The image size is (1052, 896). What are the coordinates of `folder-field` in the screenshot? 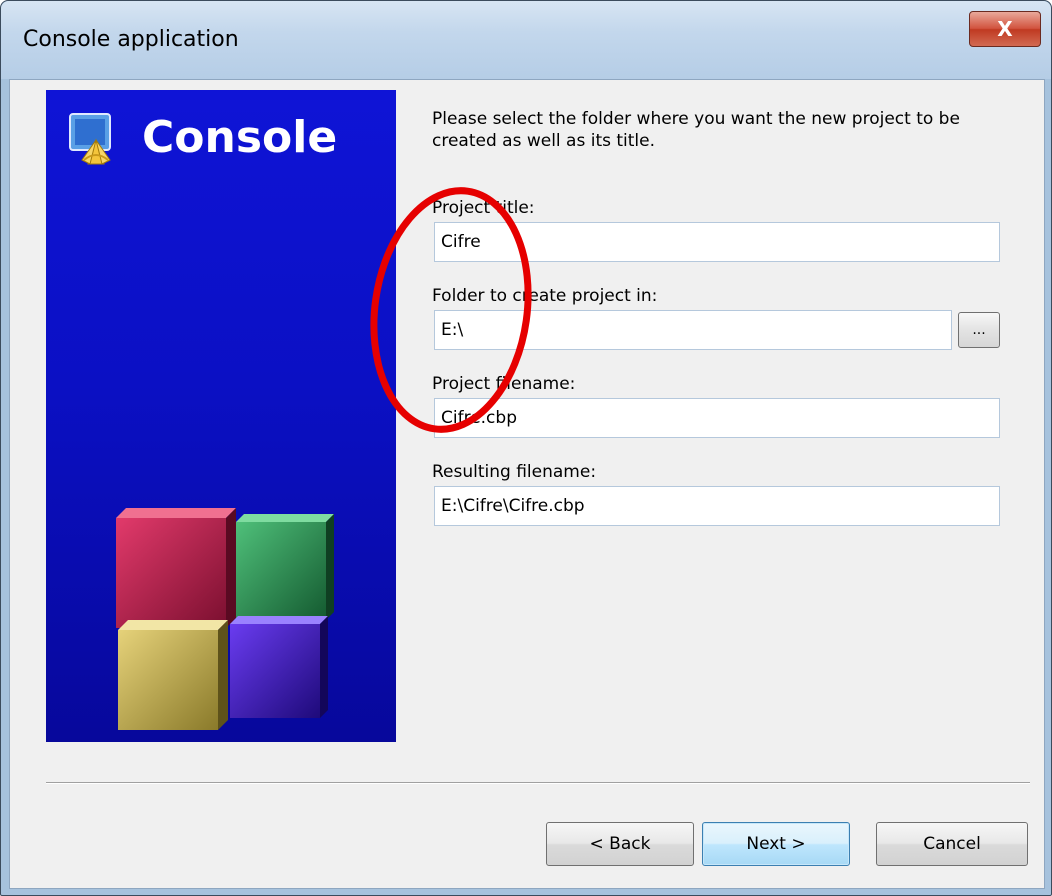 It's located at (693, 330).